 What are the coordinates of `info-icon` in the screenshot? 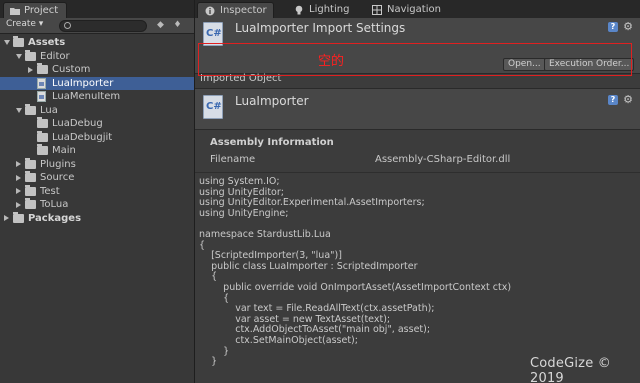 It's located at (210, 11).